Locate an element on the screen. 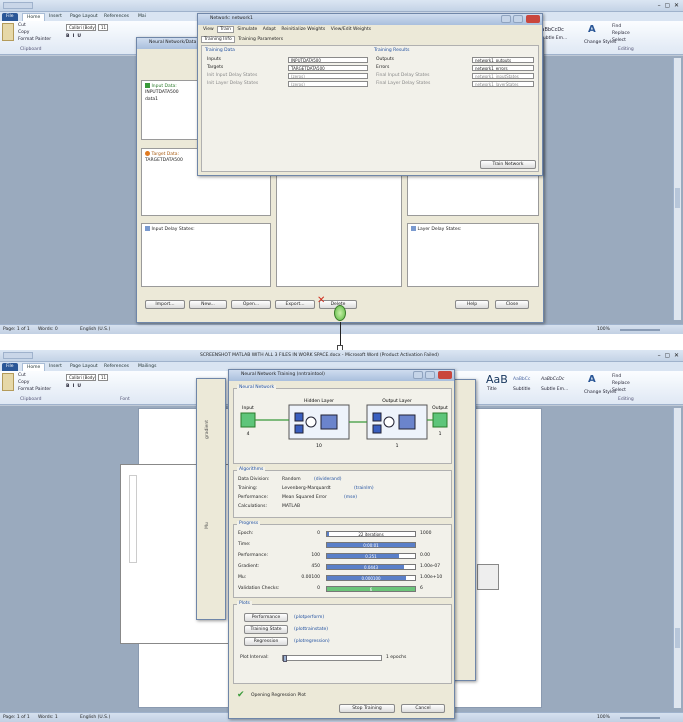  performance-plot-button: Performance is located at coordinates (266, 617).